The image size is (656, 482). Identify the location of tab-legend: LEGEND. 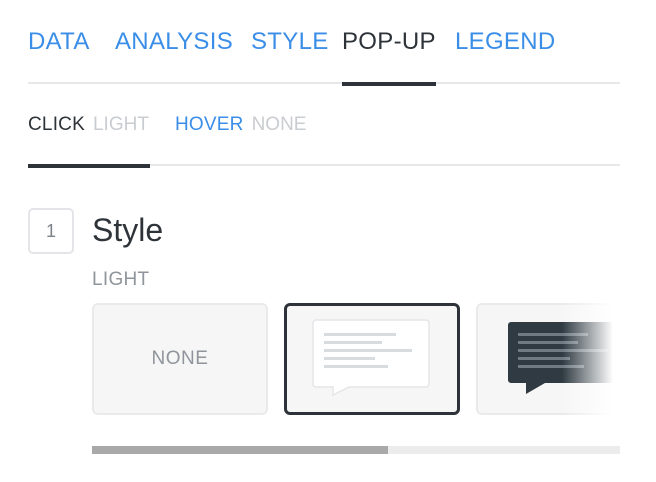
(505, 56).